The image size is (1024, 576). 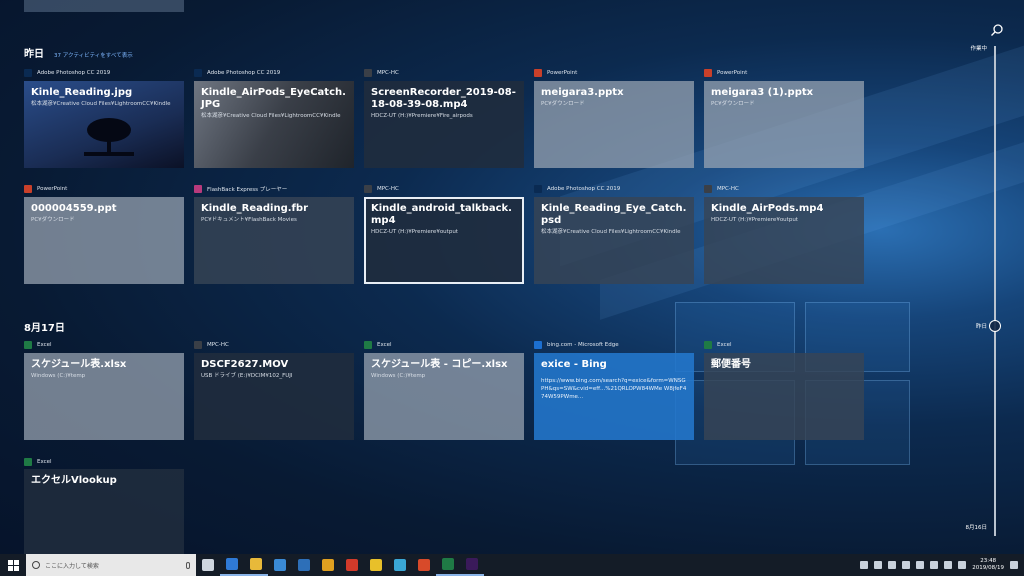 What do you see at coordinates (784, 124) in the screenshot?
I see `activity-card: meigara3 (1).pptx PC¥ダウンロード` at bounding box center [784, 124].